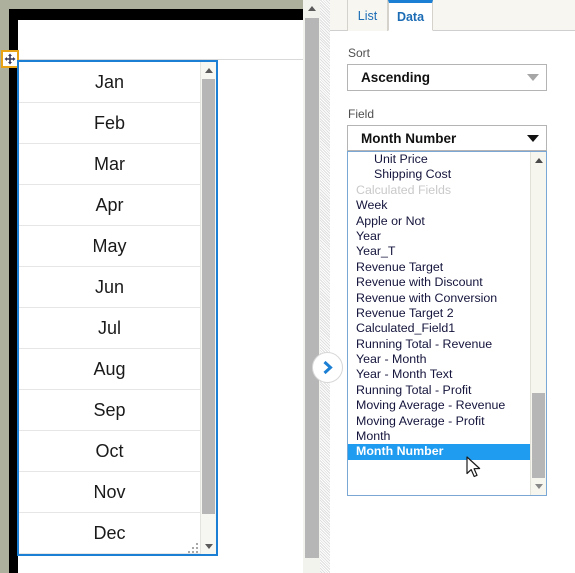 This screenshot has width=575, height=573. I want to click on list-item: Sep, so click(109, 410).